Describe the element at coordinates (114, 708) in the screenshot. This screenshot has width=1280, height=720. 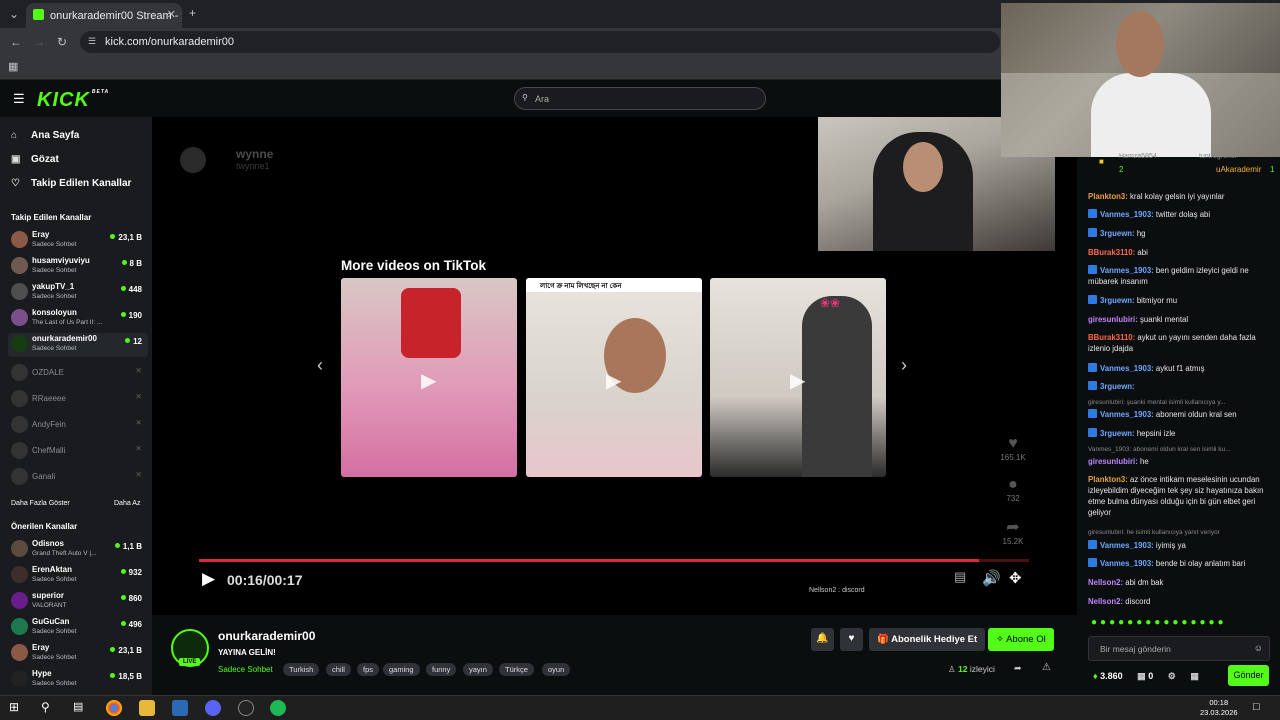
I see `chrome-icon` at that location.